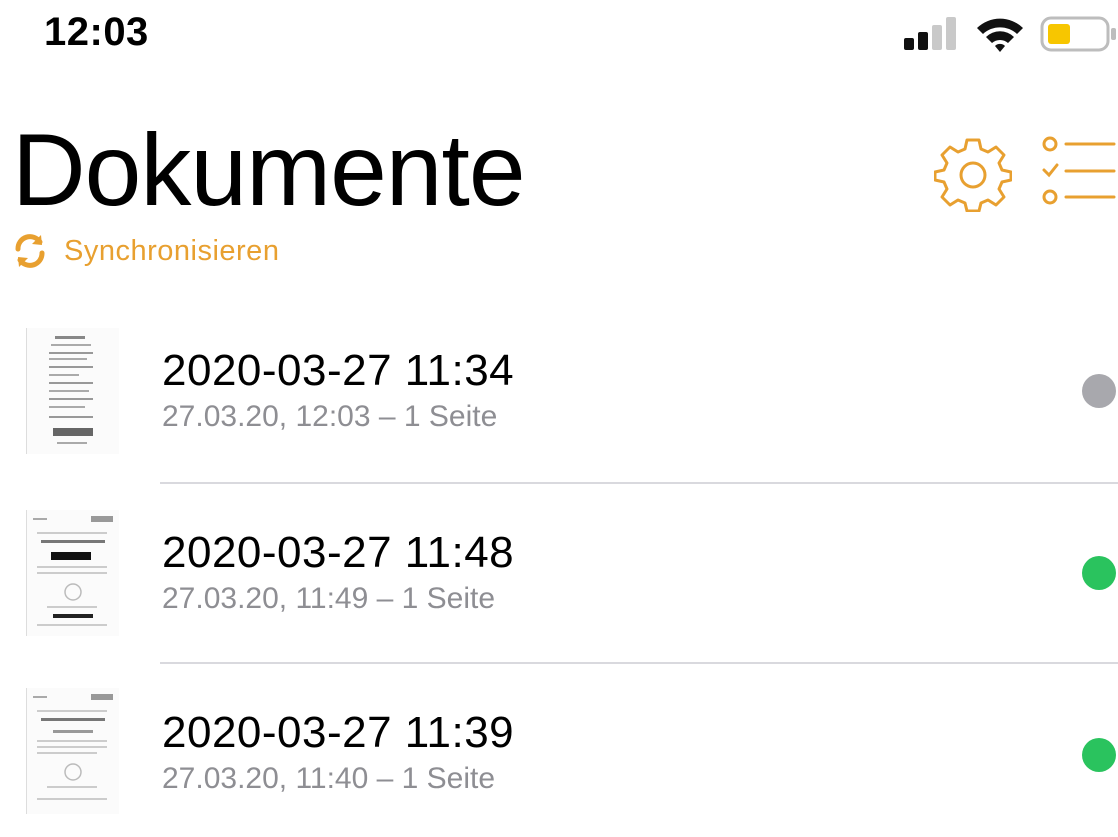 Image resolution: width=1118 pixels, height=837 pixels. Describe the element at coordinates (1000, 35) in the screenshot. I see `wifi-icon` at that location.